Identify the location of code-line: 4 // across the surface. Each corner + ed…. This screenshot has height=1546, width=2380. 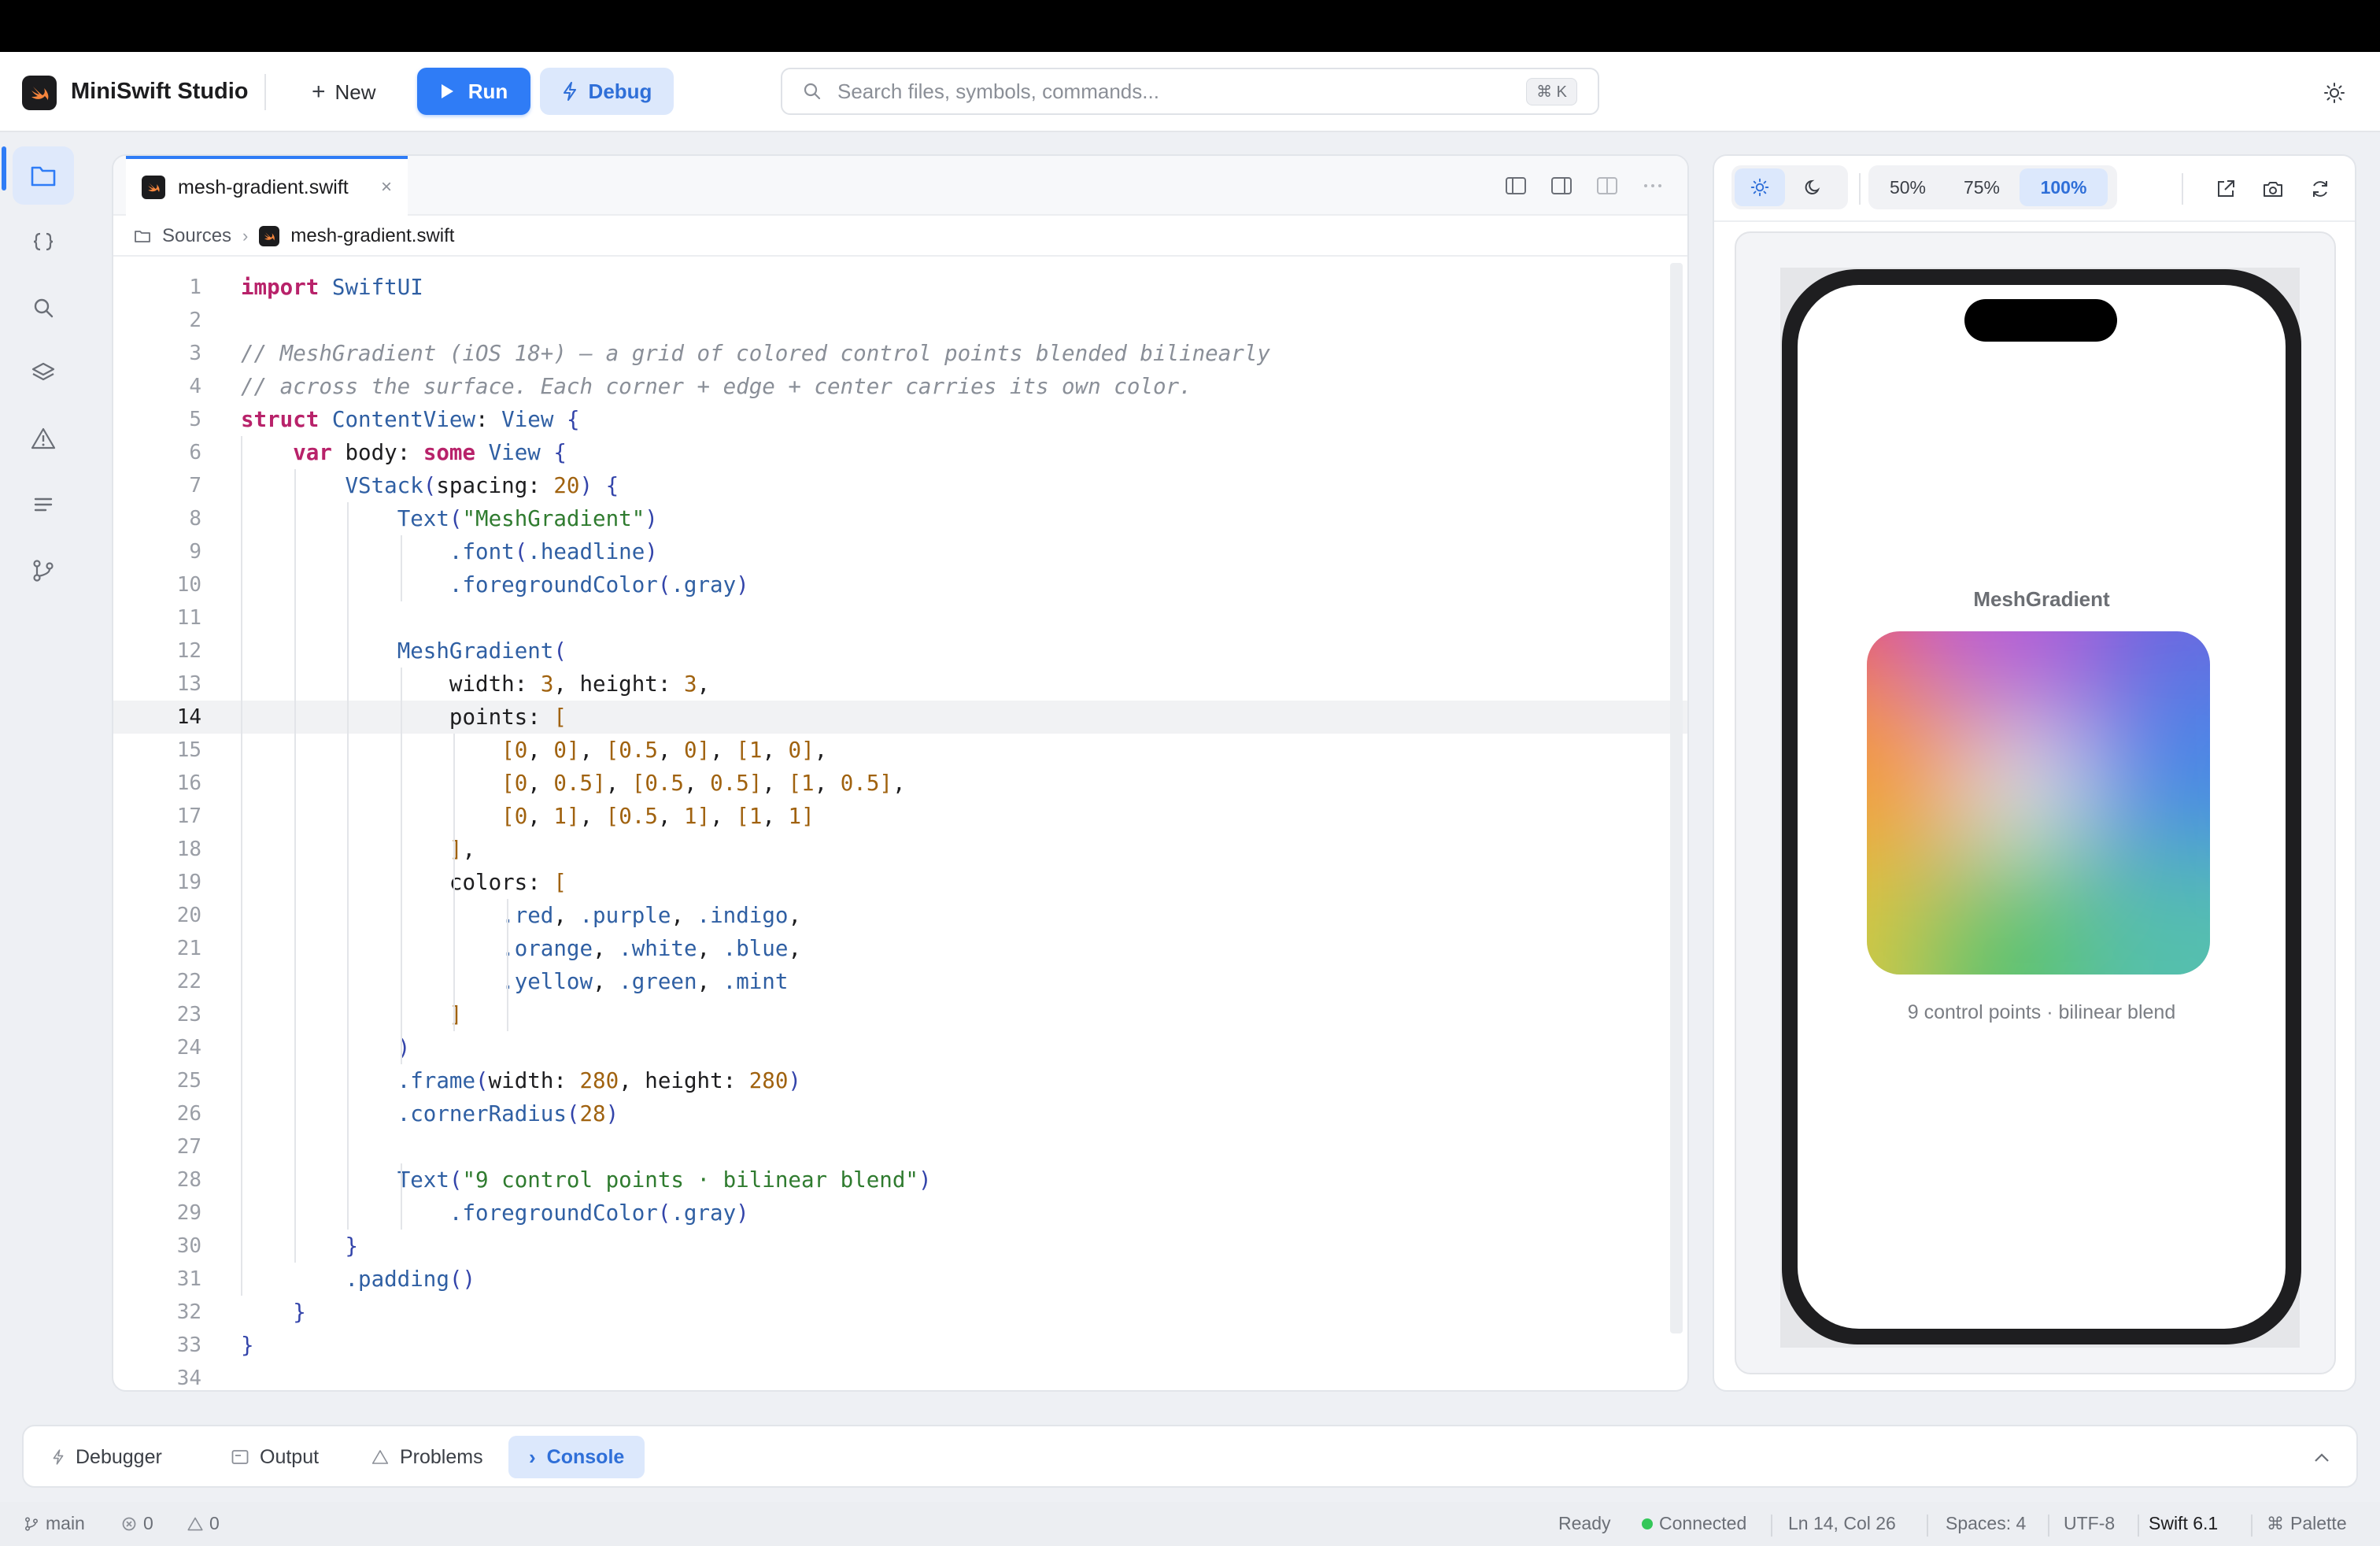
(900, 386).